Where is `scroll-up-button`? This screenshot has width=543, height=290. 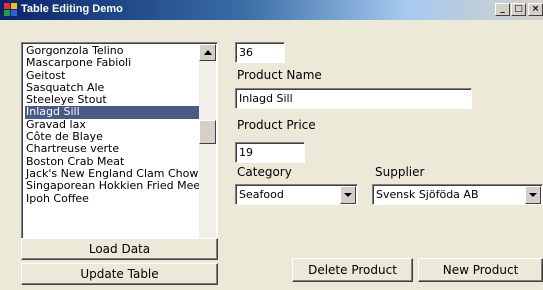
scroll-up-button is located at coordinates (207, 52).